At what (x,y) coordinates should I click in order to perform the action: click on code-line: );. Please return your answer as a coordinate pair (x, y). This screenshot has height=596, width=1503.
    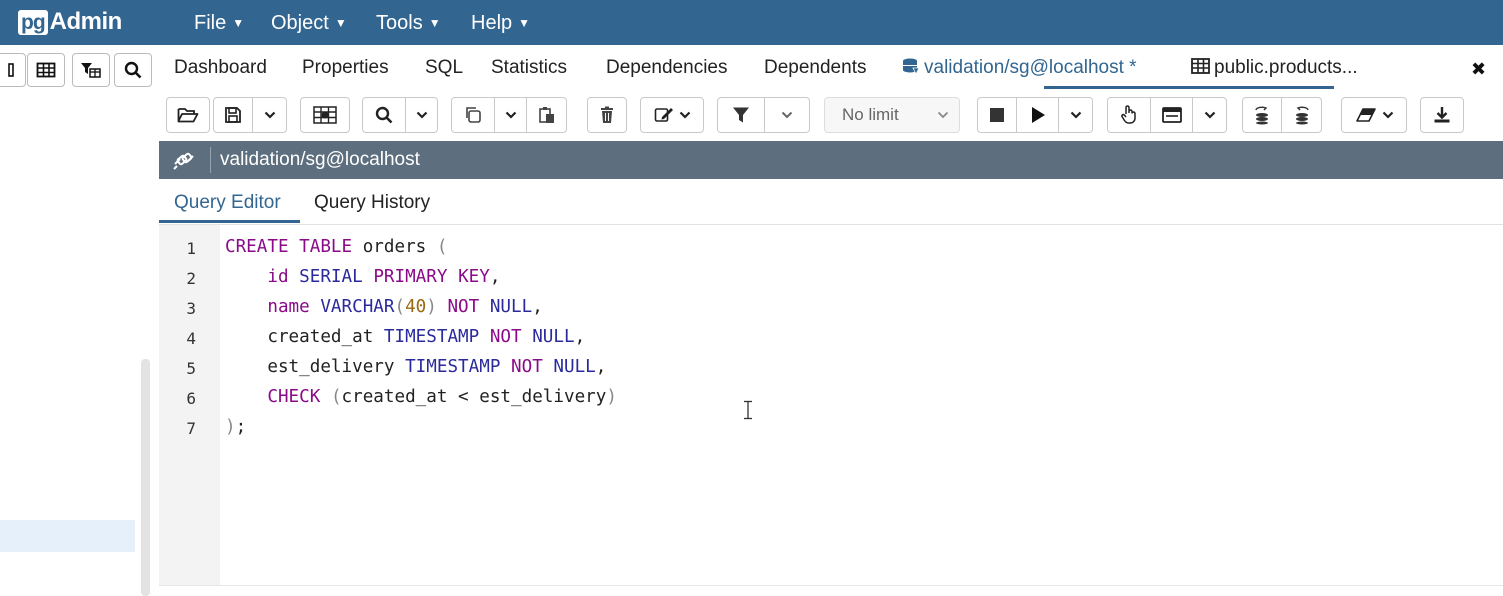
    Looking at the image, I should click on (235, 427).